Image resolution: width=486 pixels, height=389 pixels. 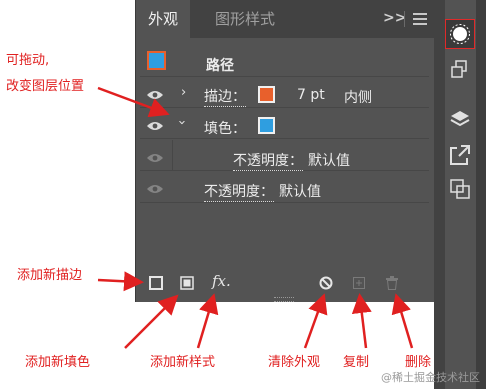 I want to click on arrow-add-stroke, so click(x=120, y=281).